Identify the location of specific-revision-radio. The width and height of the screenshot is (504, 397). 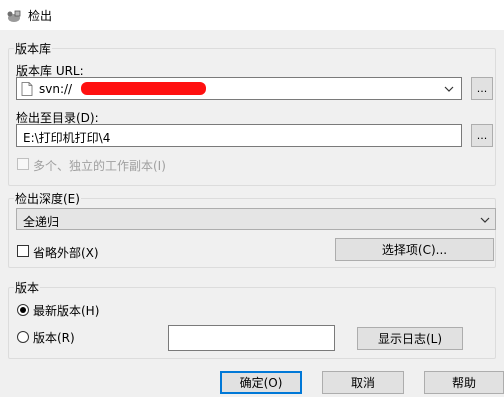
(23, 337).